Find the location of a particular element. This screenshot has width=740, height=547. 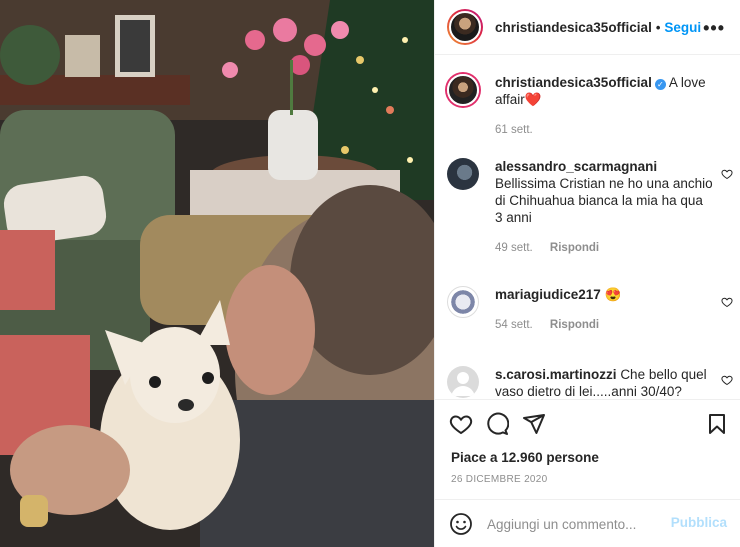

action-bar: Piace a 12.960 persone 26 DICEMBRE 2020 is located at coordinates (587, 449).